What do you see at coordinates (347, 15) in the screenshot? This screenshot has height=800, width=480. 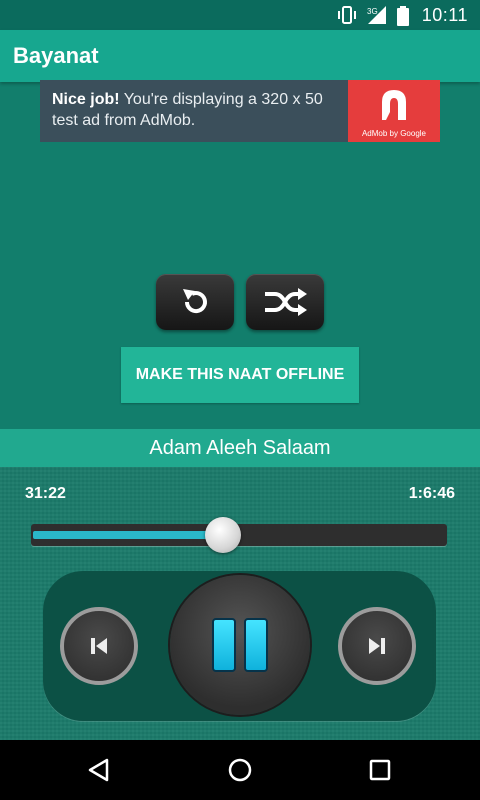 I see `vibrate-icon` at bounding box center [347, 15].